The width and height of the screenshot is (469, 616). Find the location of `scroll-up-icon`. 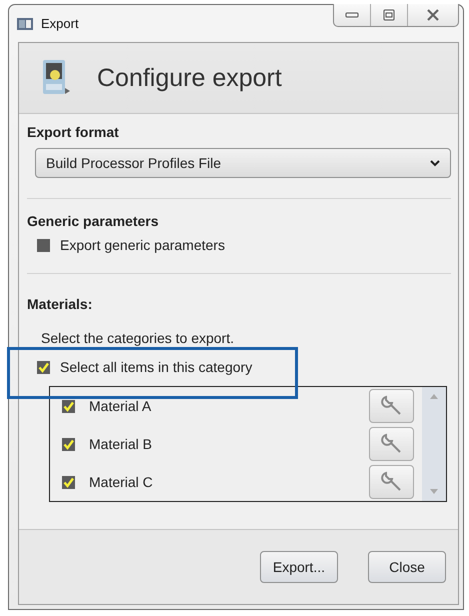

scroll-up-icon is located at coordinates (434, 396).